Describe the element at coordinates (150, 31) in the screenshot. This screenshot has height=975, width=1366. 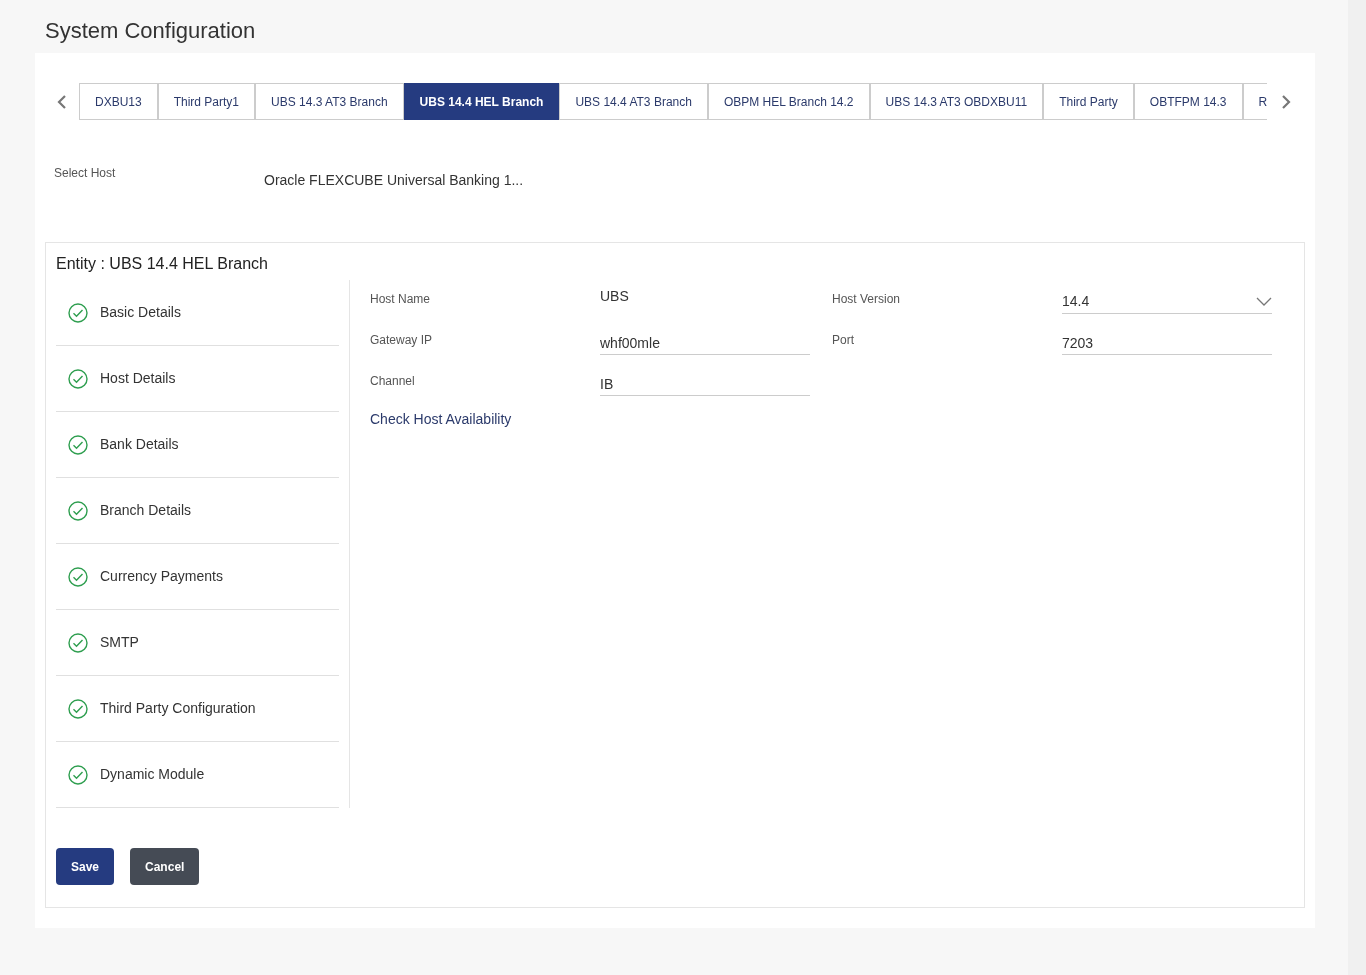
I see `page-title: System Configuration` at that location.